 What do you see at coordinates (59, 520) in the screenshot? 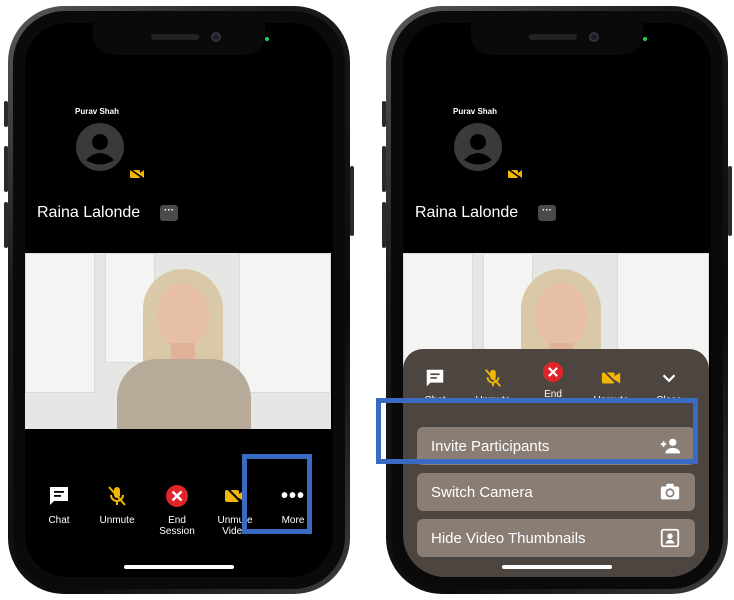
I see `chat-label: Chat` at bounding box center [59, 520].